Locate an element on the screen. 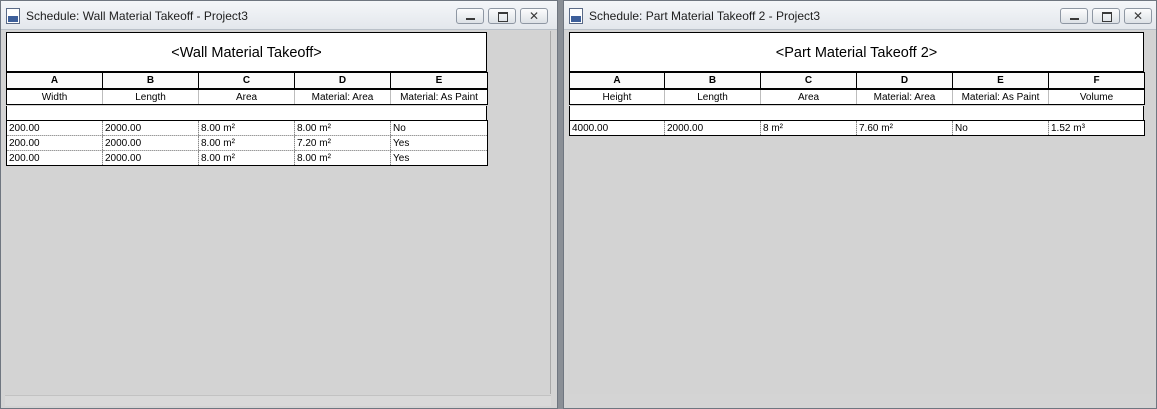 This screenshot has height=409, width=1157. column-header-height: Height is located at coordinates (617, 97).